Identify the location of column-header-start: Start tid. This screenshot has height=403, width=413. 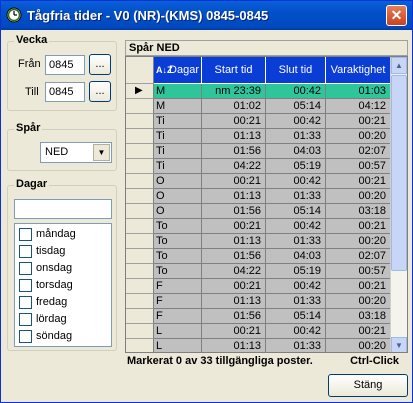
(234, 70).